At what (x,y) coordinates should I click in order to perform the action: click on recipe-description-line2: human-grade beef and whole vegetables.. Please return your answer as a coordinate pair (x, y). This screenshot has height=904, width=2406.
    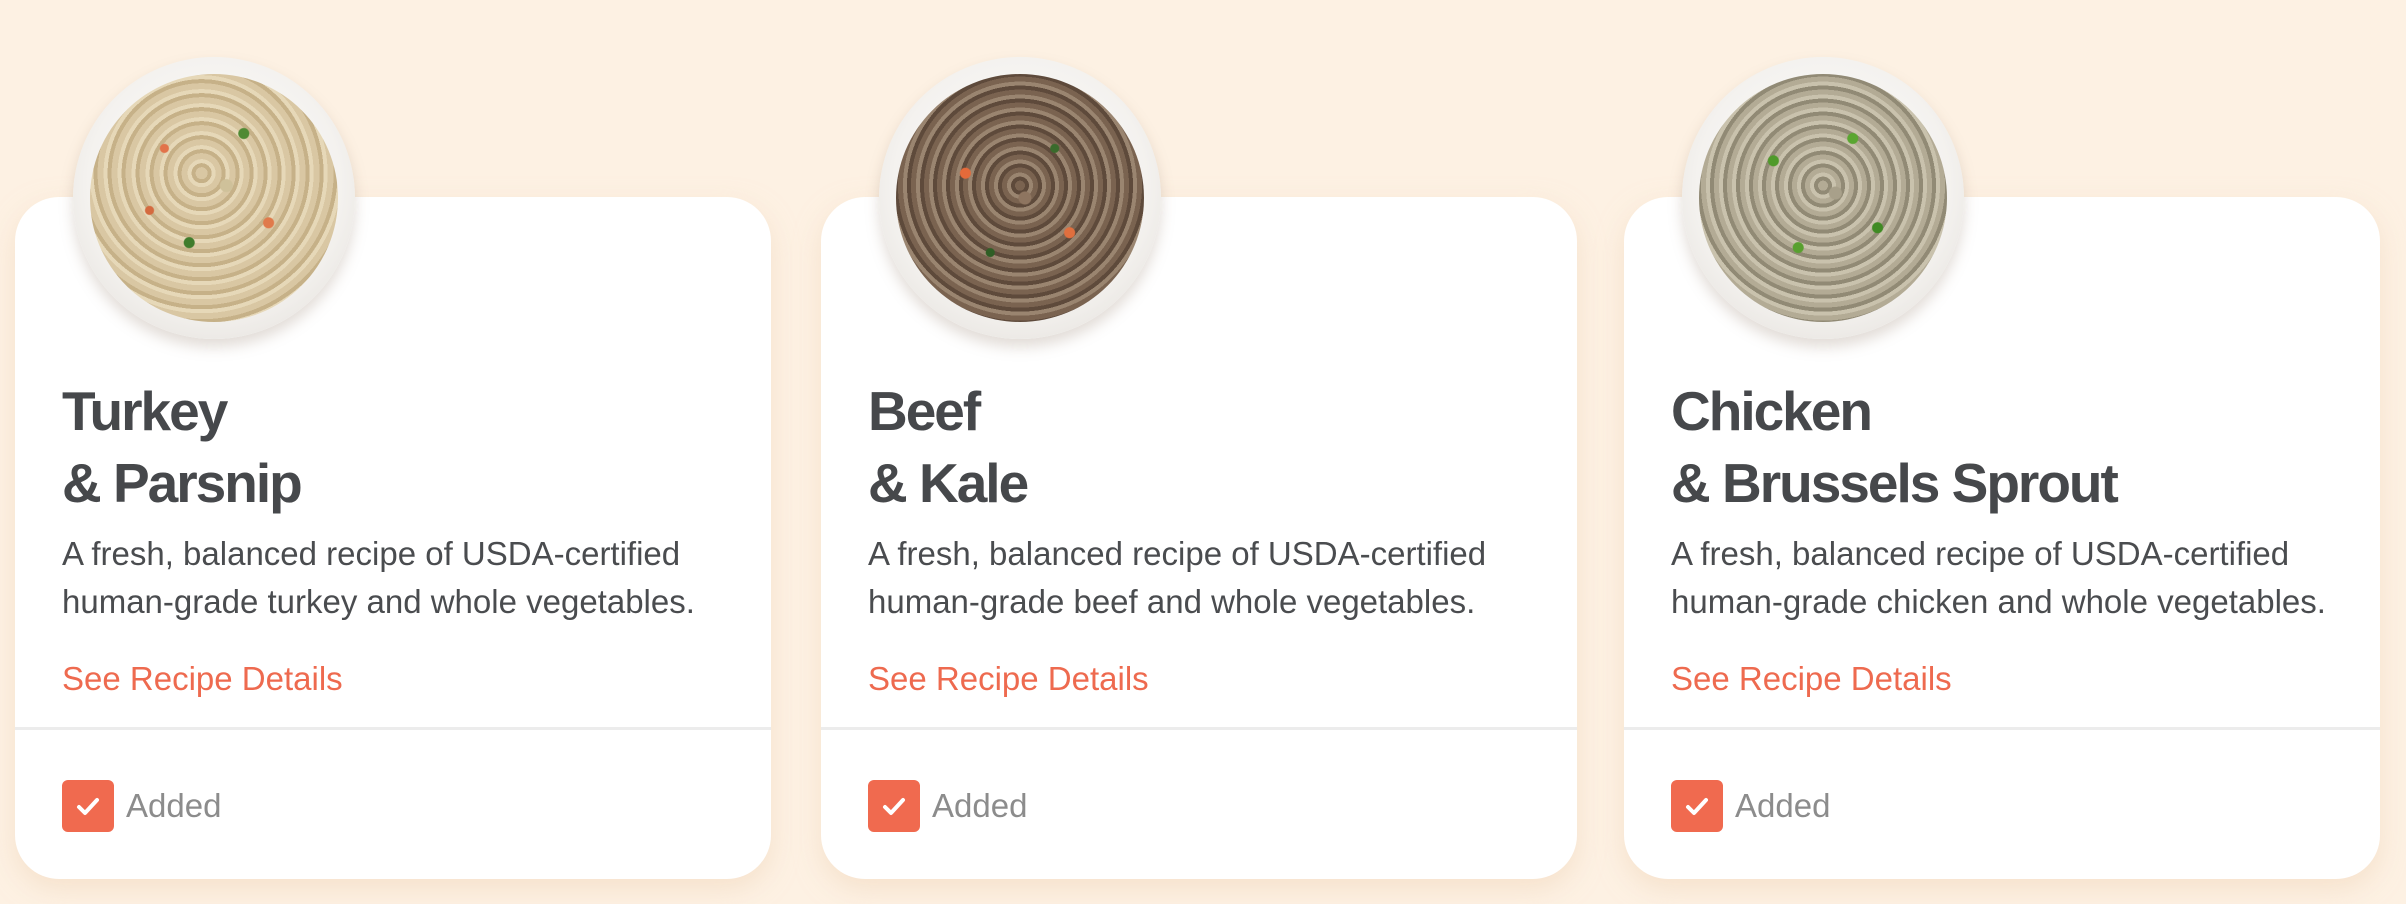
    Looking at the image, I should click on (1172, 601).